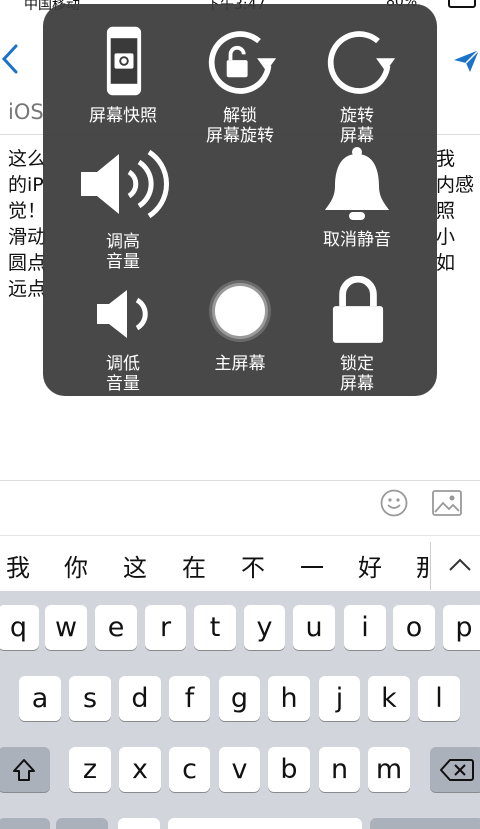 This screenshot has width=480, height=829. What do you see at coordinates (240, 126) in the screenshot?
I see `unlock-rotation-label: 解锁 屏幕旋转` at bounding box center [240, 126].